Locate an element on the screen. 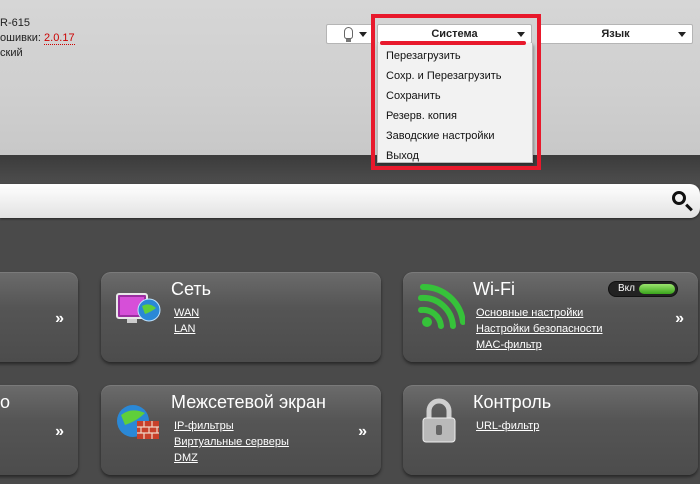 Image resolution: width=700 pixels, height=484 pixels. device-info: R-615 ошивки: 2.0.17 ский is located at coordinates (37, 38).